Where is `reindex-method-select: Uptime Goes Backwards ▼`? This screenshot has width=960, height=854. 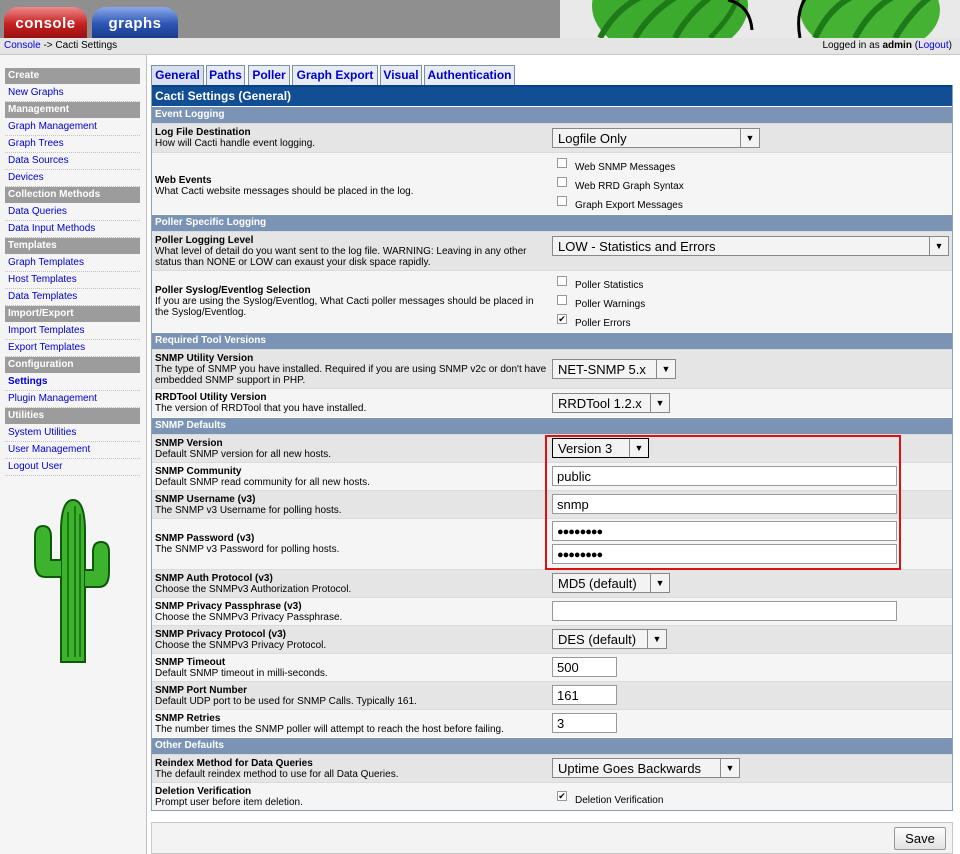
reindex-method-select: Uptime Goes Backwards ▼ is located at coordinates (646, 768).